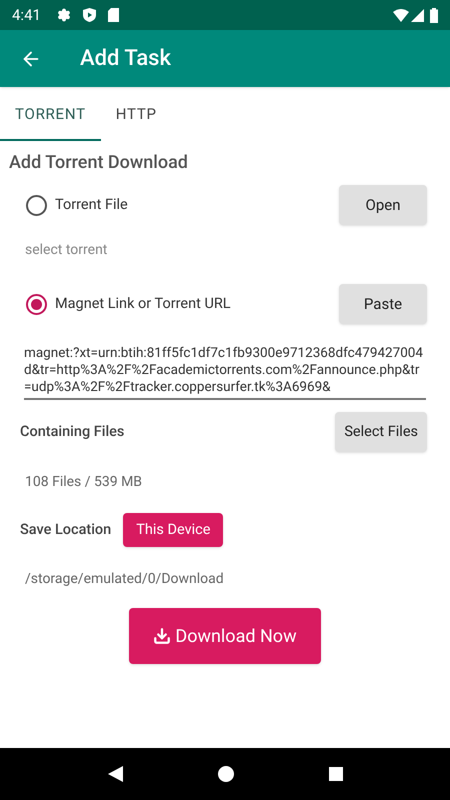 This screenshot has width=450, height=800. Describe the element at coordinates (125, 59) in the screenshot. I see `app-bar-title: Add Task` at that location.